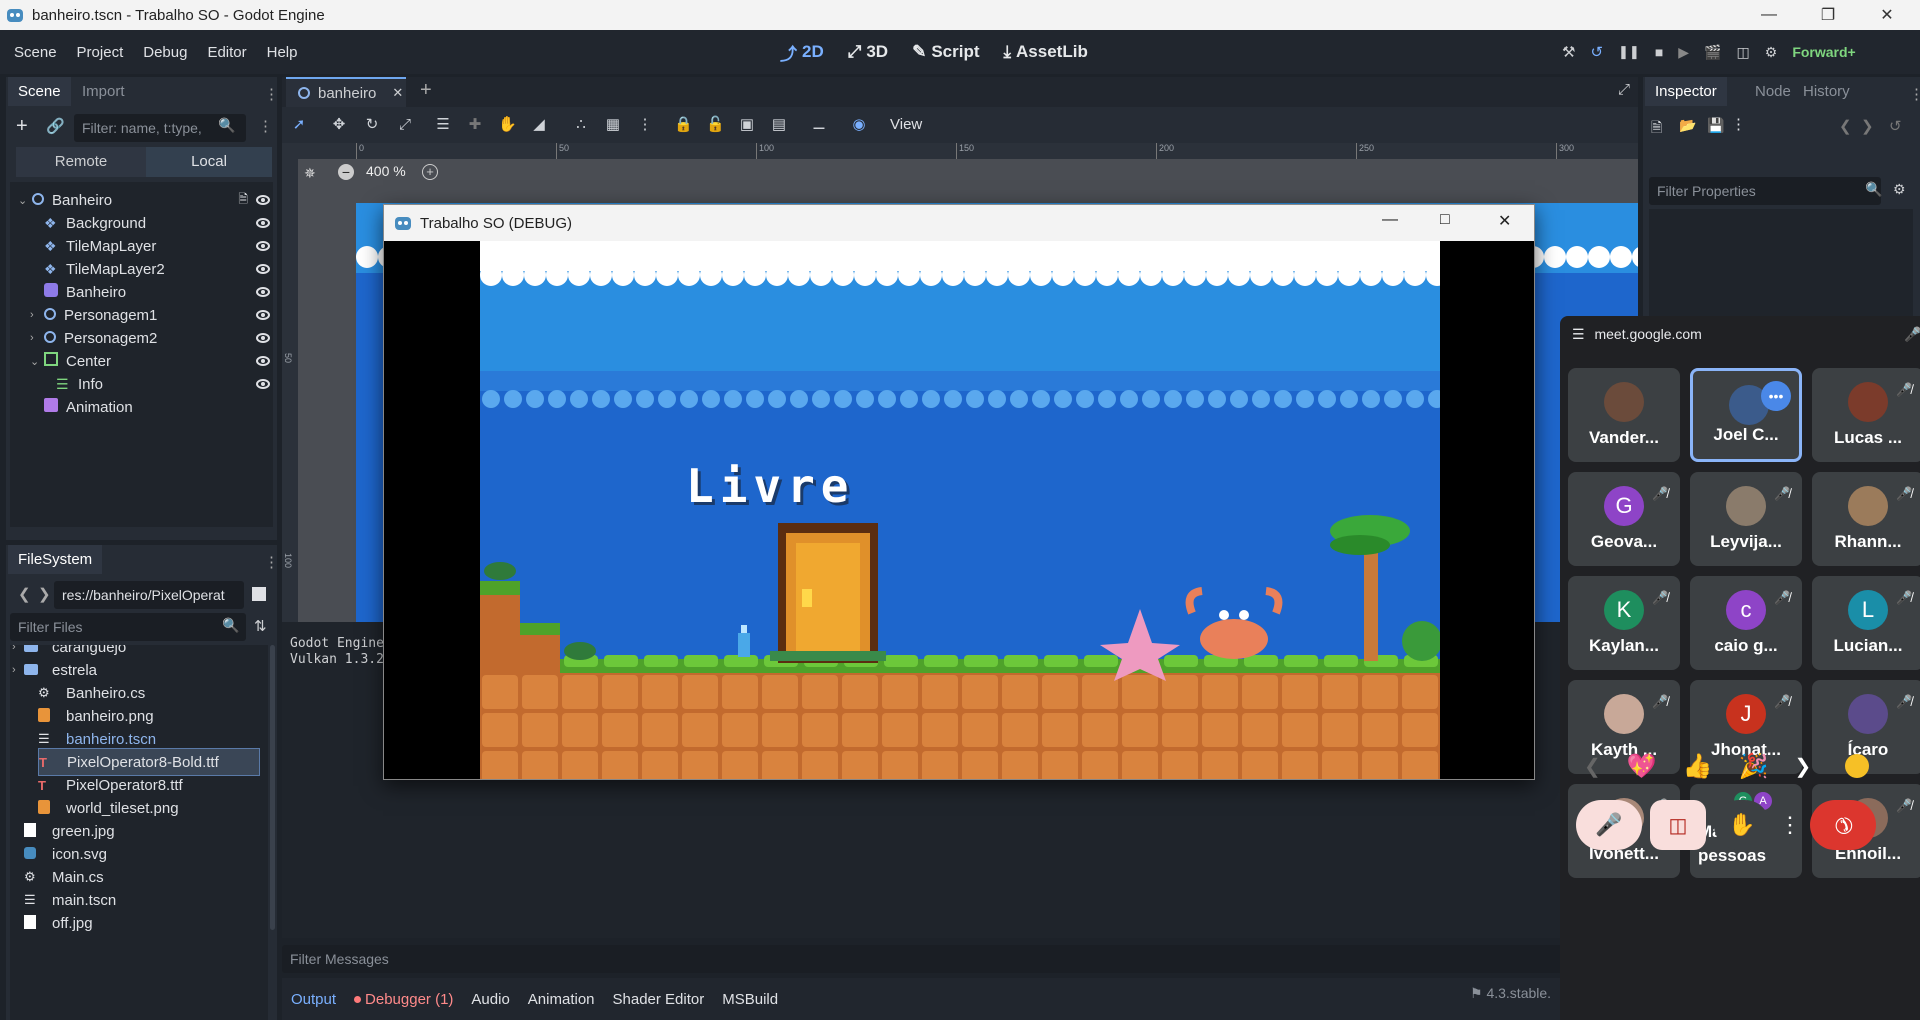 The width and height of the screenshot is (1920, 1020). I want to click on pan-tool-icon: ✋, so click(507, 125).